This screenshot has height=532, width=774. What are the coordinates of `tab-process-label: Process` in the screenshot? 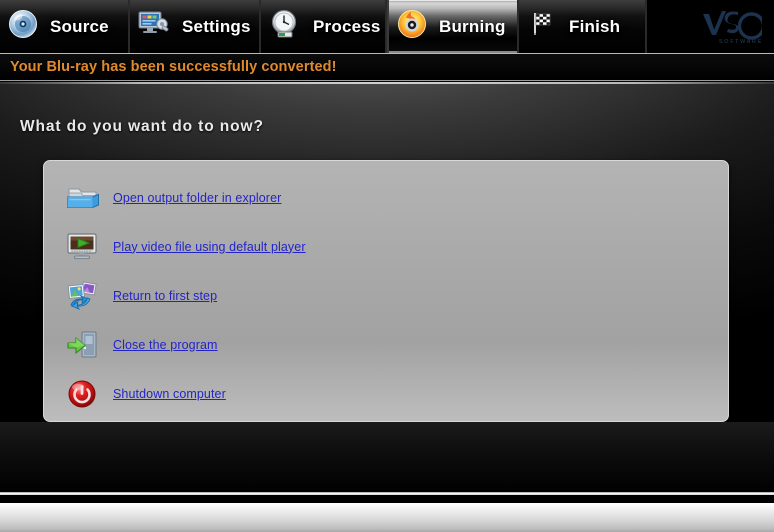 It's located at (347, 26).